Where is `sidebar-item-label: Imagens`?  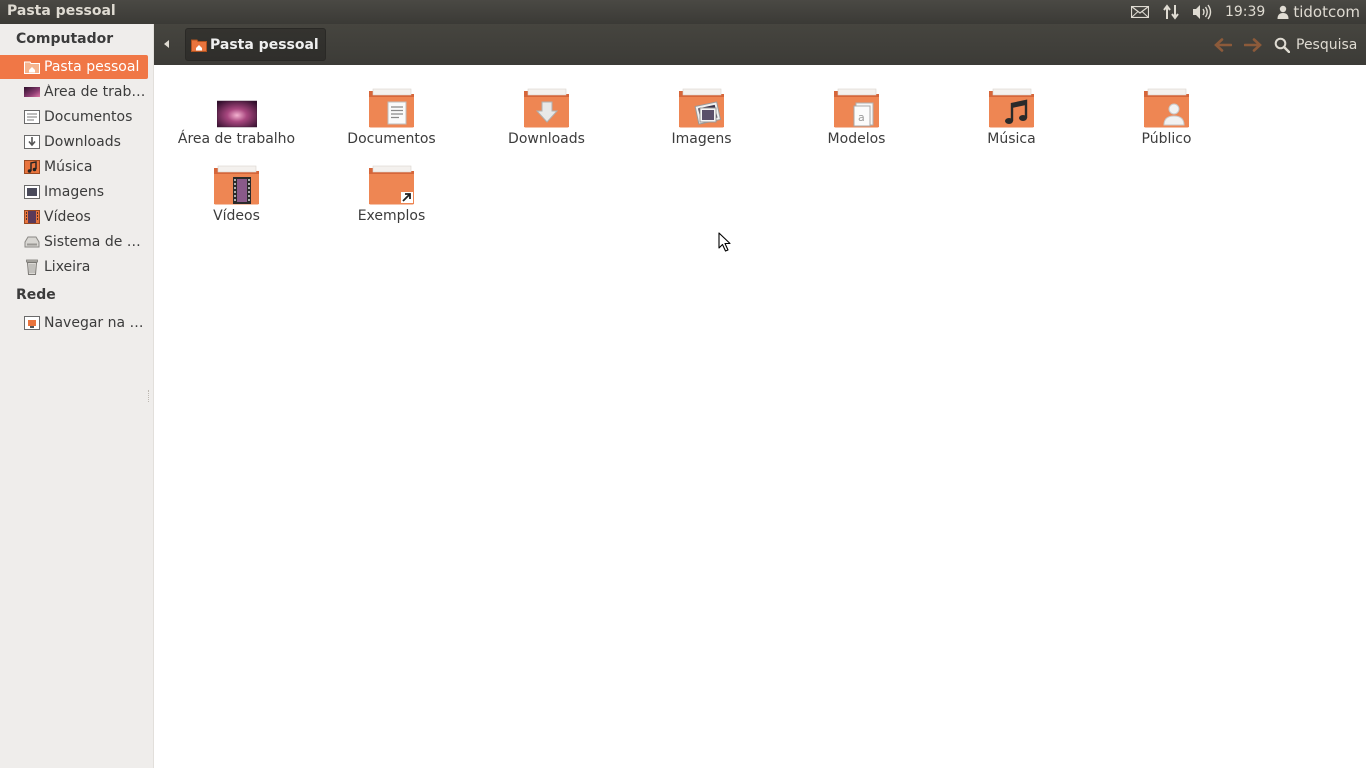
sidebar-item-label: Imagens is located at coordinates (74, 192).